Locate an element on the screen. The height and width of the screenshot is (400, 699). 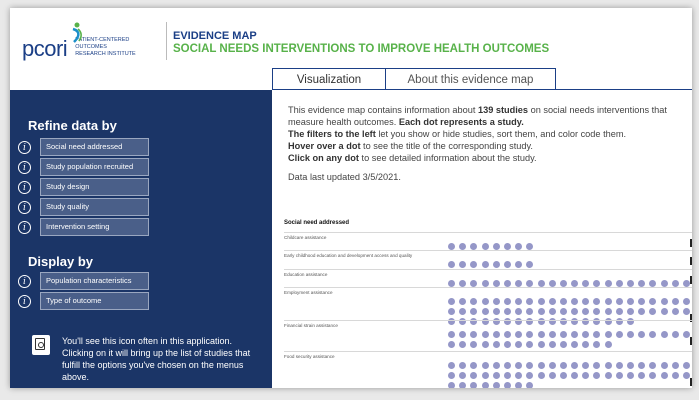
tab-about: About this evidence map is located at coordinates (471, 79).